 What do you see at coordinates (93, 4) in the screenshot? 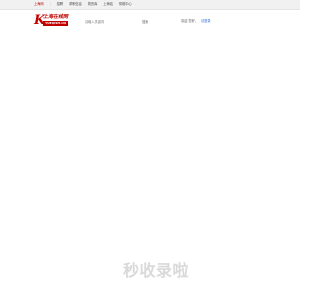
I see `top-nav-item-resumes: 简历库` at bounding box center [93, 4].